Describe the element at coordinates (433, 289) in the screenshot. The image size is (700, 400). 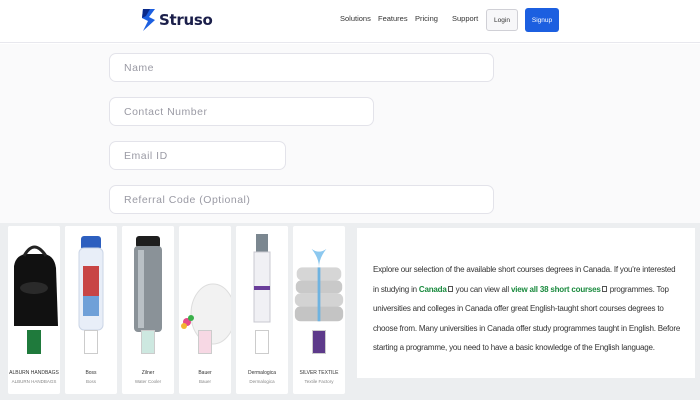
I see `canada-link: Canada` at that location.